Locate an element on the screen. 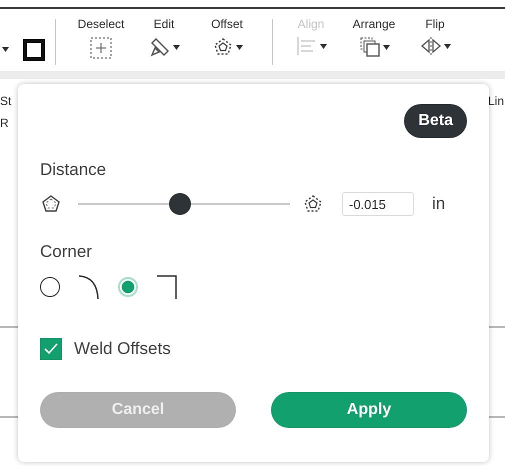 The height and width of the screenshot is (466, 505). align-icon is located at coordinates (307, 46).